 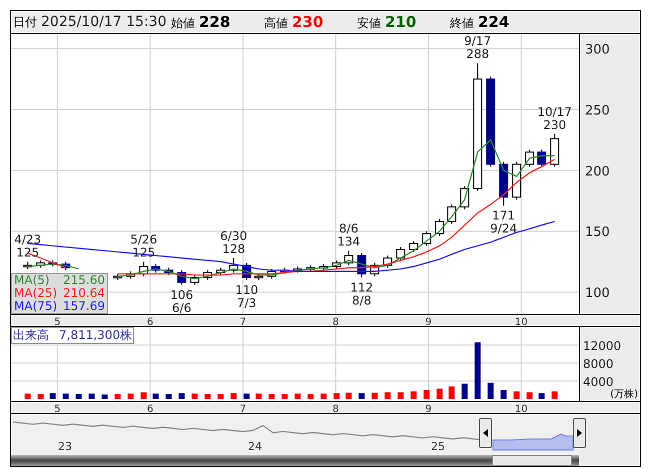 What do you see at coordinates (276, 23) in the screenshot?
I see `field-label: 高値` at bounding box center [276, 23].